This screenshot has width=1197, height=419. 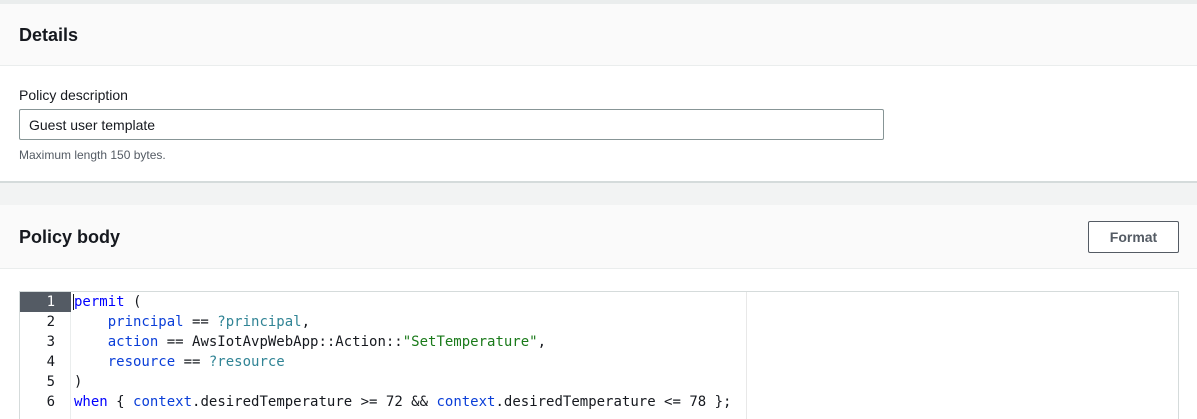 I want to click on code-token: ?resource, so click(x=246, y=362).